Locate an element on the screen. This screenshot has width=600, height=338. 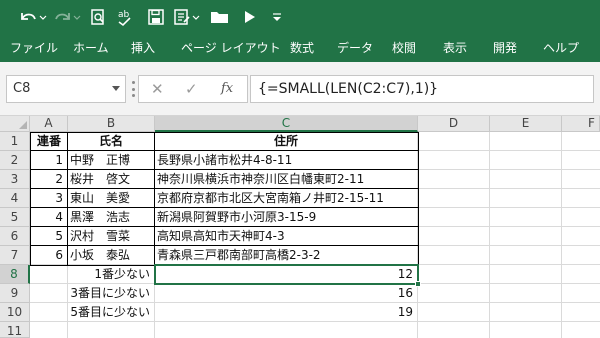
cell-num: 5 is located at coordinates (49, 236).